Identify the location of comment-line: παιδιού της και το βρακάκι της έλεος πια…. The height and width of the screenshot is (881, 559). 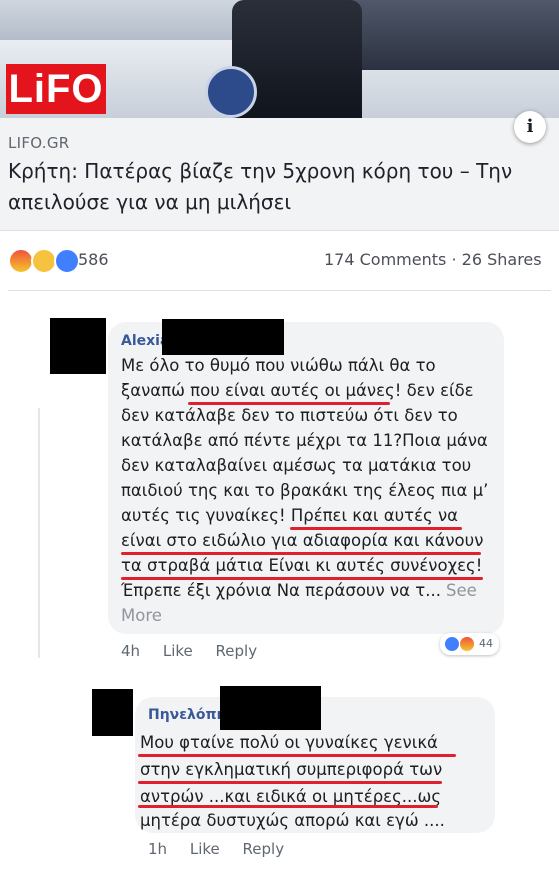
(305, 490).